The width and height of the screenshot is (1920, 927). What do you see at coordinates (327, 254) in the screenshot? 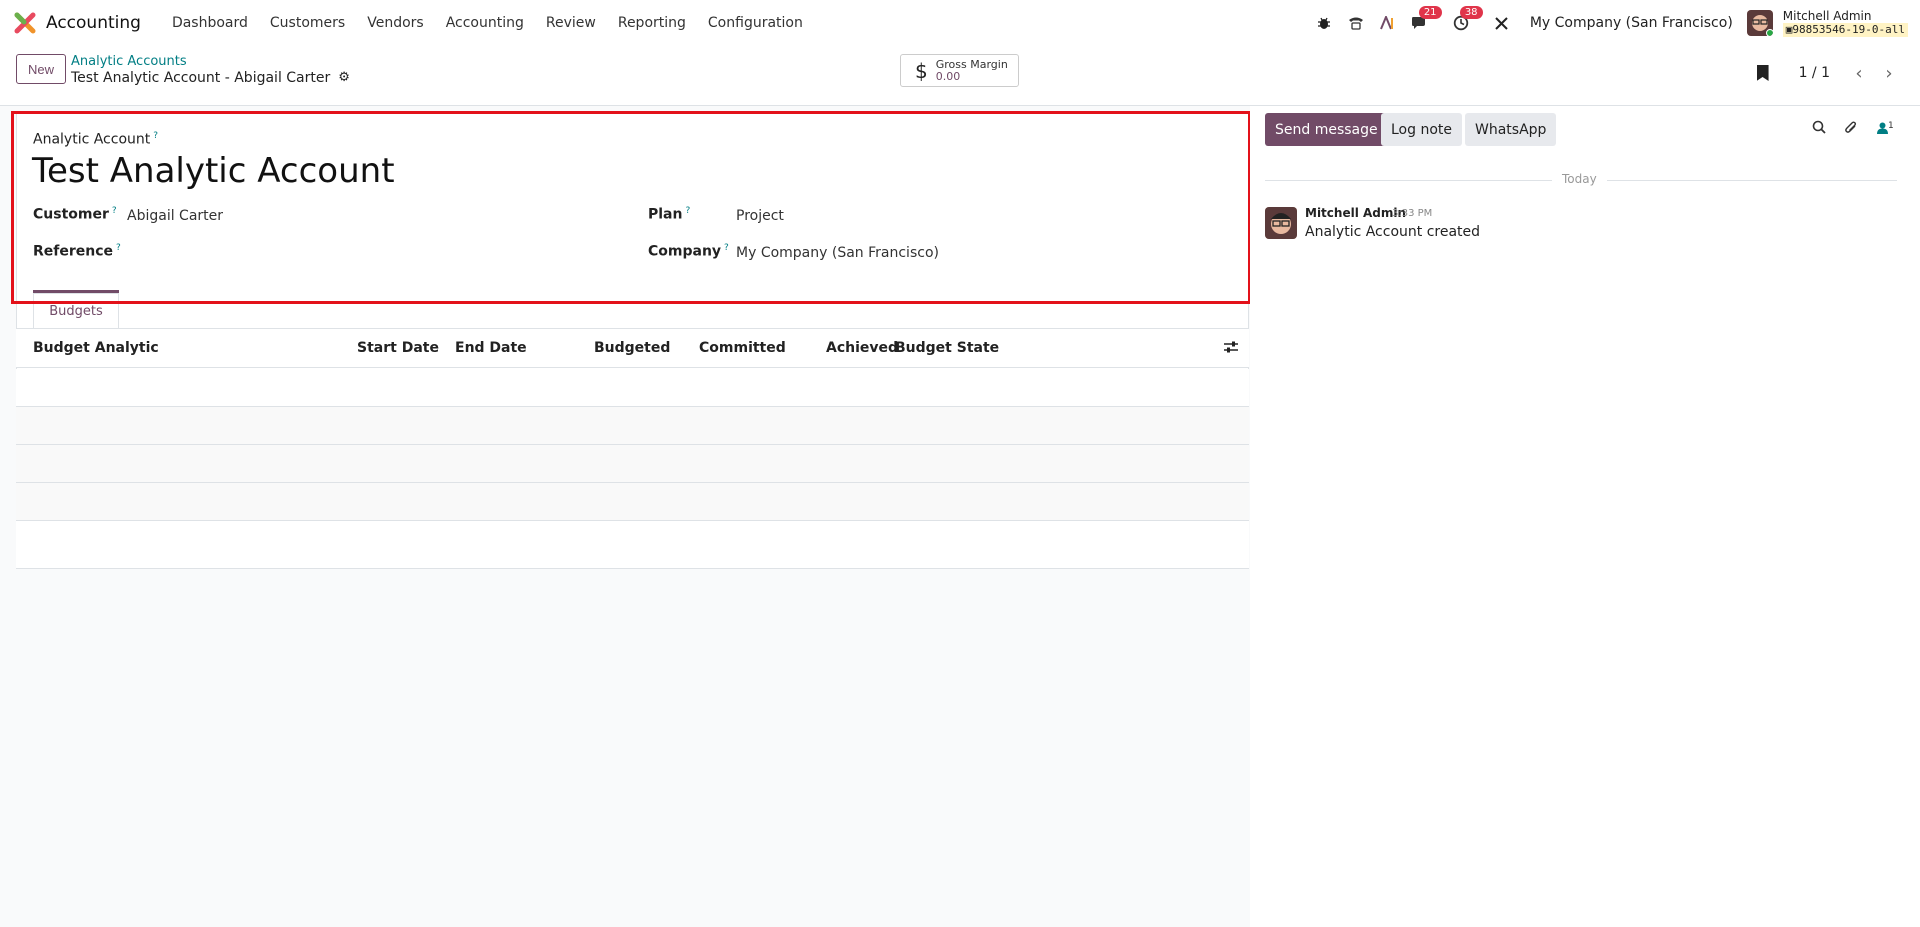
I see `reference-field` at bounding box center [327, 254].